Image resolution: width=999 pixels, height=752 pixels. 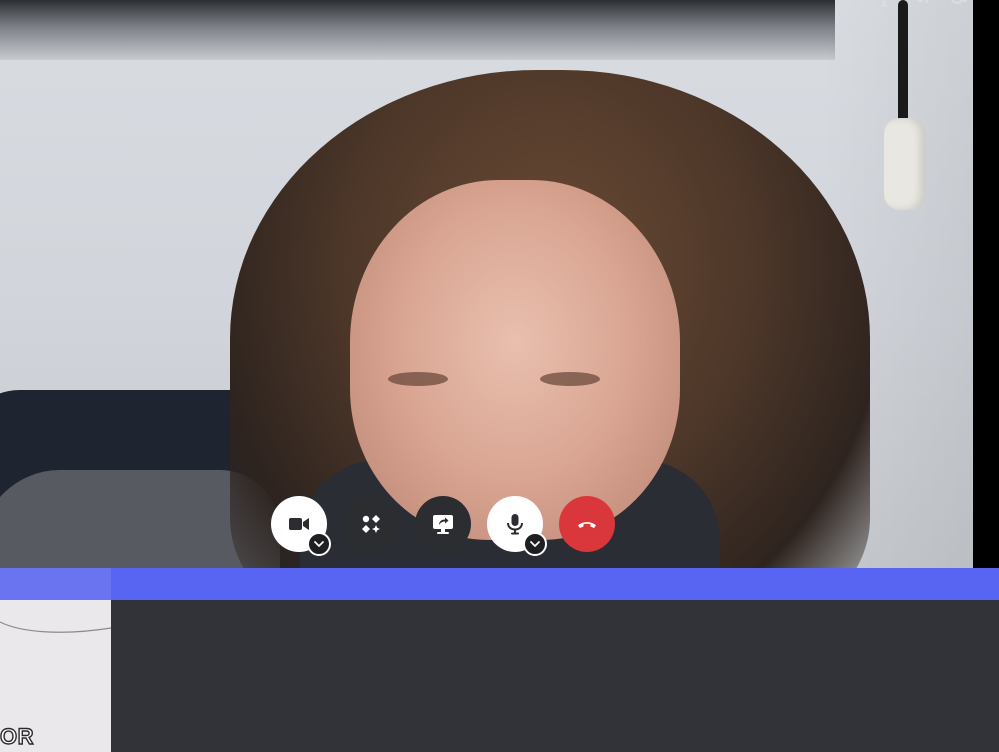 I want to click on video-camera-icon, so click(x=299, y=524).